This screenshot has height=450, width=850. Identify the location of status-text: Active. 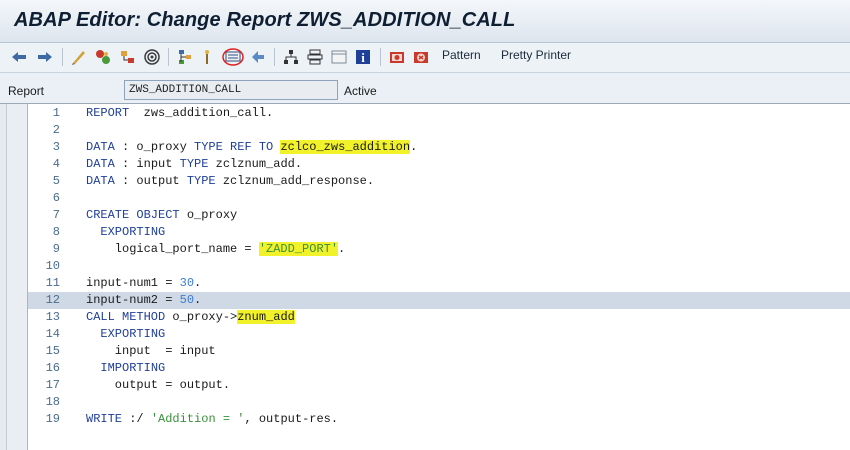
(360, 91).